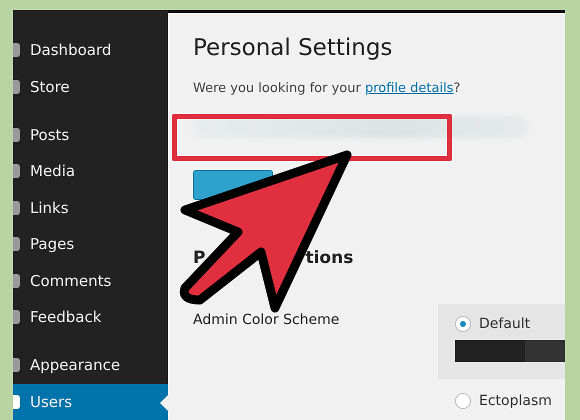 This screenshot has width=580, height=420. What do you see at coordinates (90, 135) in the screenshot?
I see `menu-item: Posts` at bounding box center [90, 135].